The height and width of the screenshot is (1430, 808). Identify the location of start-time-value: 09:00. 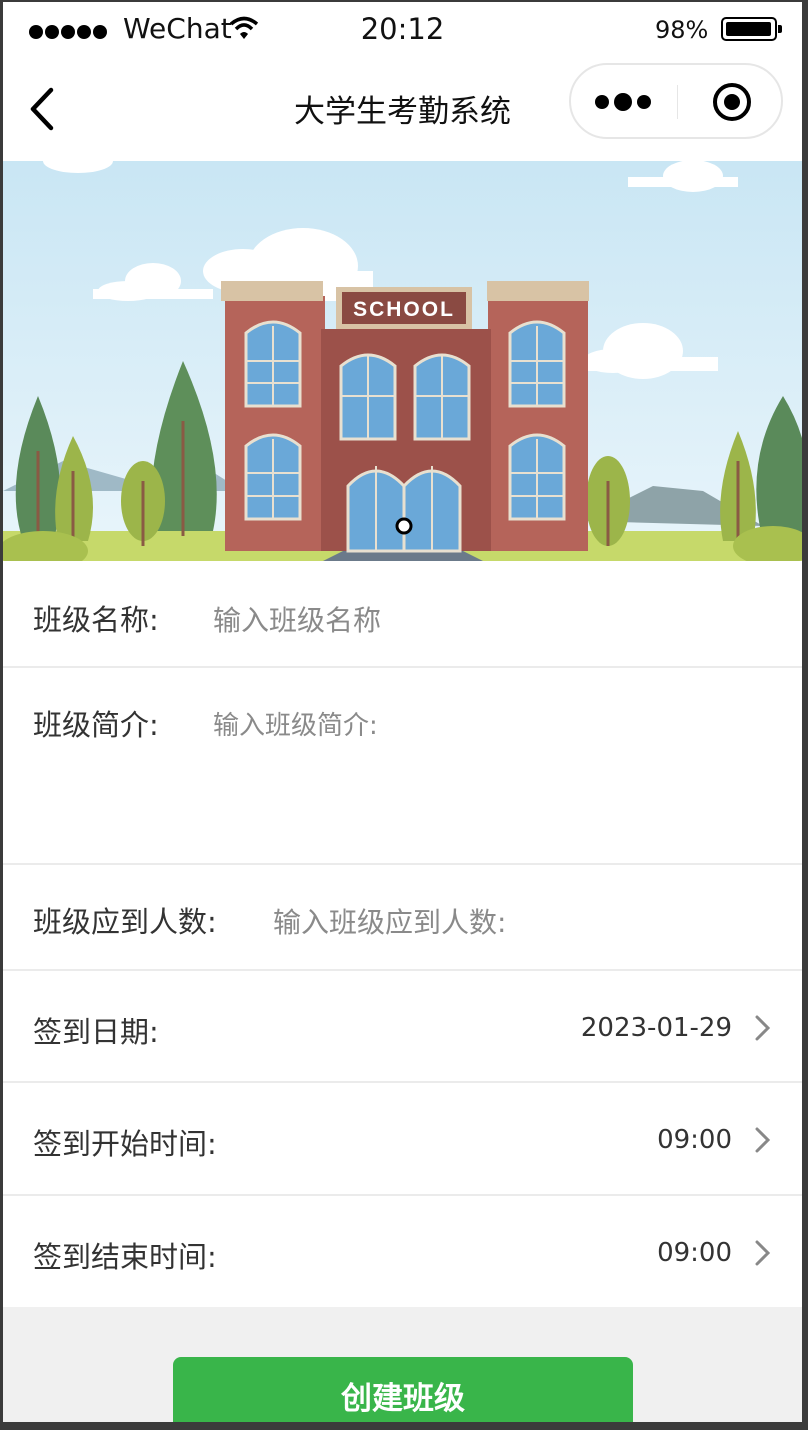
(694, 1140).